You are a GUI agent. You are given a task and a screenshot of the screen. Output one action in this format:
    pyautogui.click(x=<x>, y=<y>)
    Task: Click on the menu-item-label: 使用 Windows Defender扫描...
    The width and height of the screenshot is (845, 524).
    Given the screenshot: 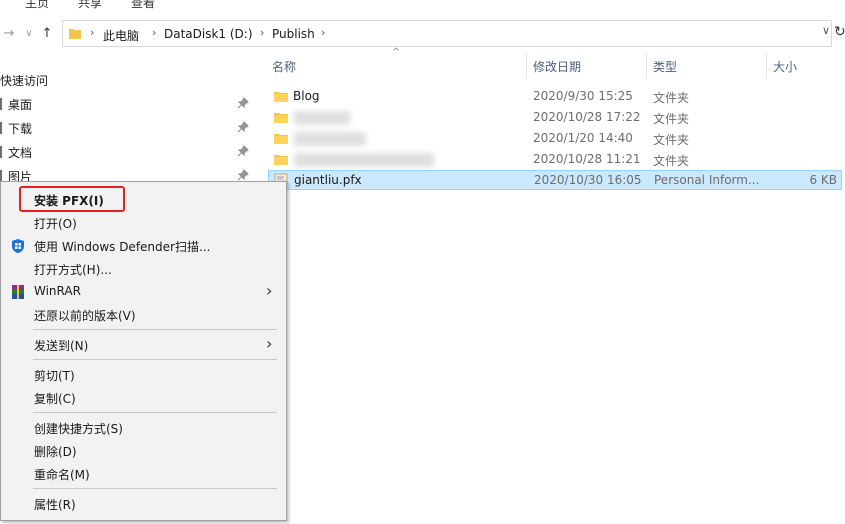 What is the action you would take?
    pyautogui.click(x=122, y=247)
    